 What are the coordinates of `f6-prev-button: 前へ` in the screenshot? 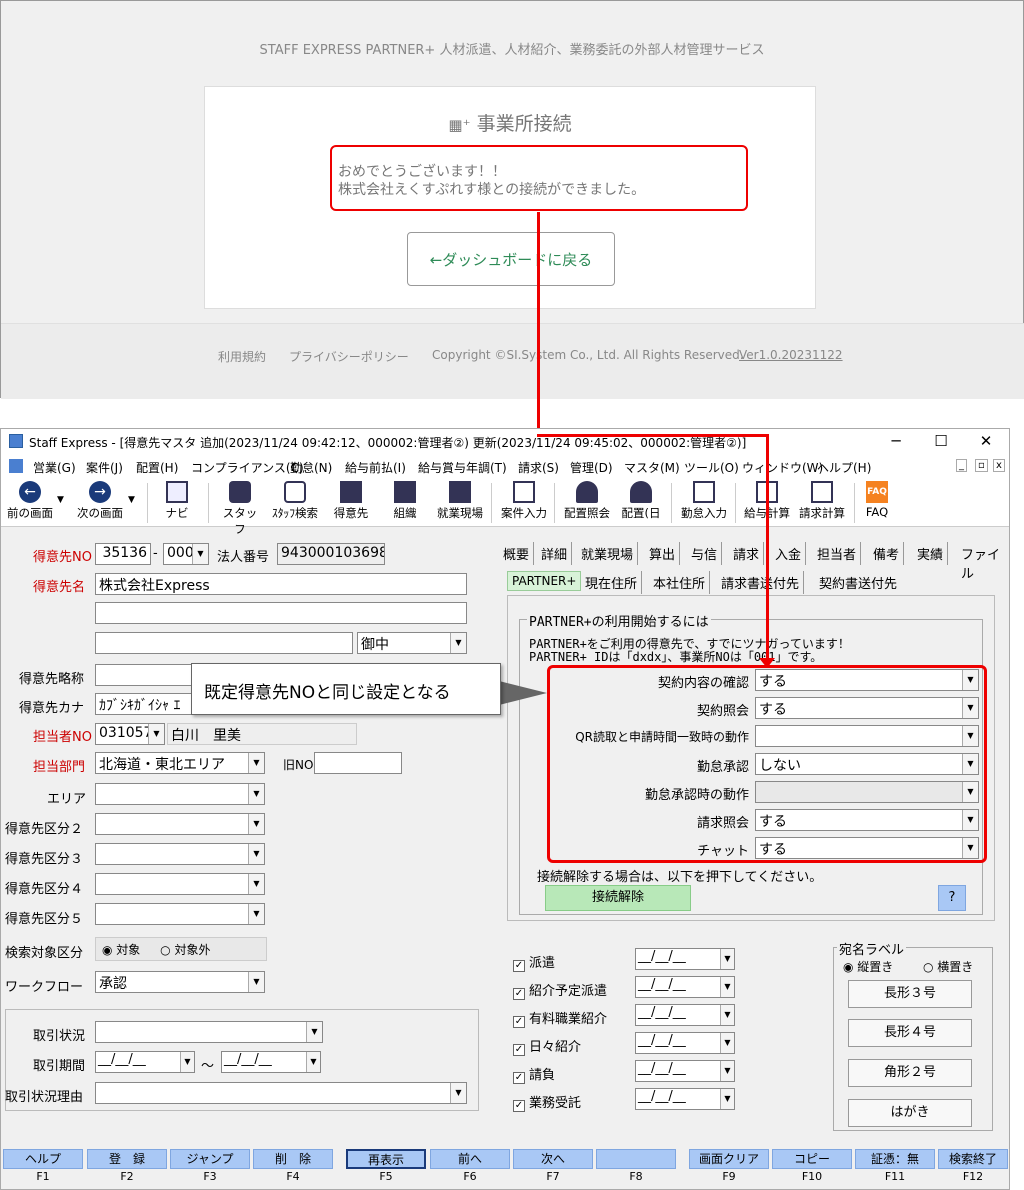 It's located at (470, 1159).